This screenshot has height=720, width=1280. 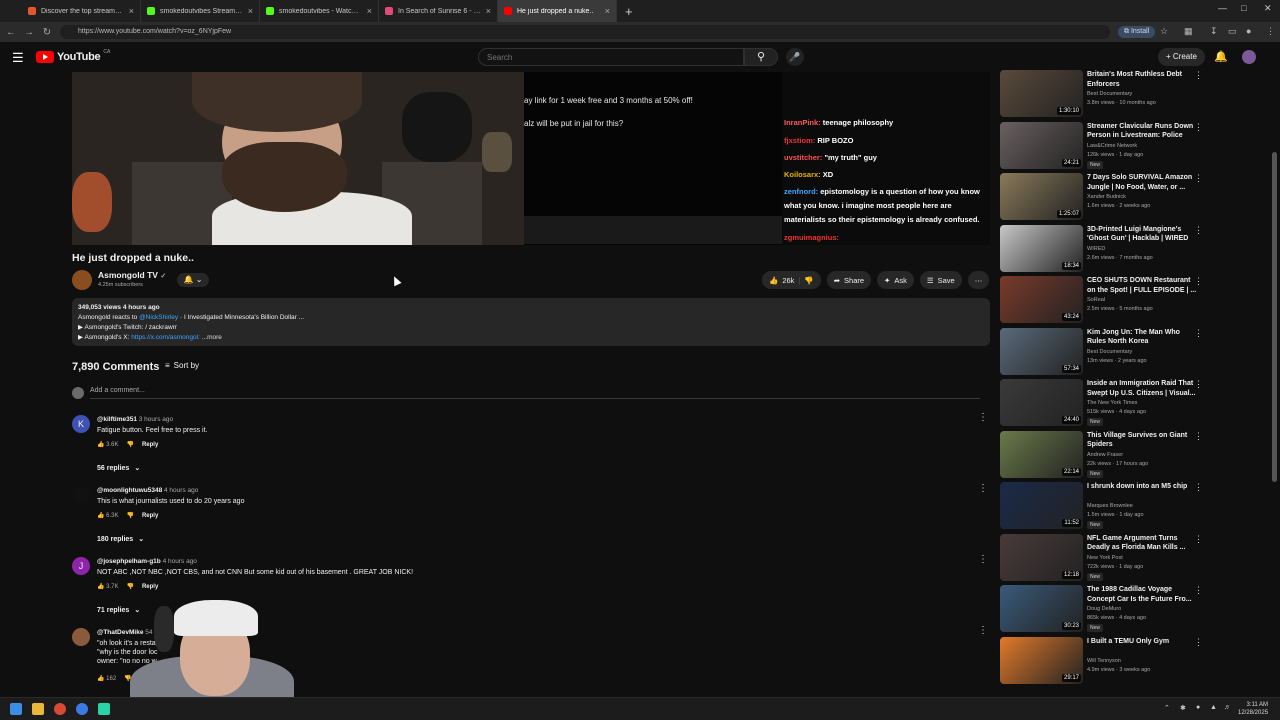 What do you see at coordinates (1137, 32) in the screenshot?
I see `install-button: ⧉ Install` at bounding box center [1137, 32].